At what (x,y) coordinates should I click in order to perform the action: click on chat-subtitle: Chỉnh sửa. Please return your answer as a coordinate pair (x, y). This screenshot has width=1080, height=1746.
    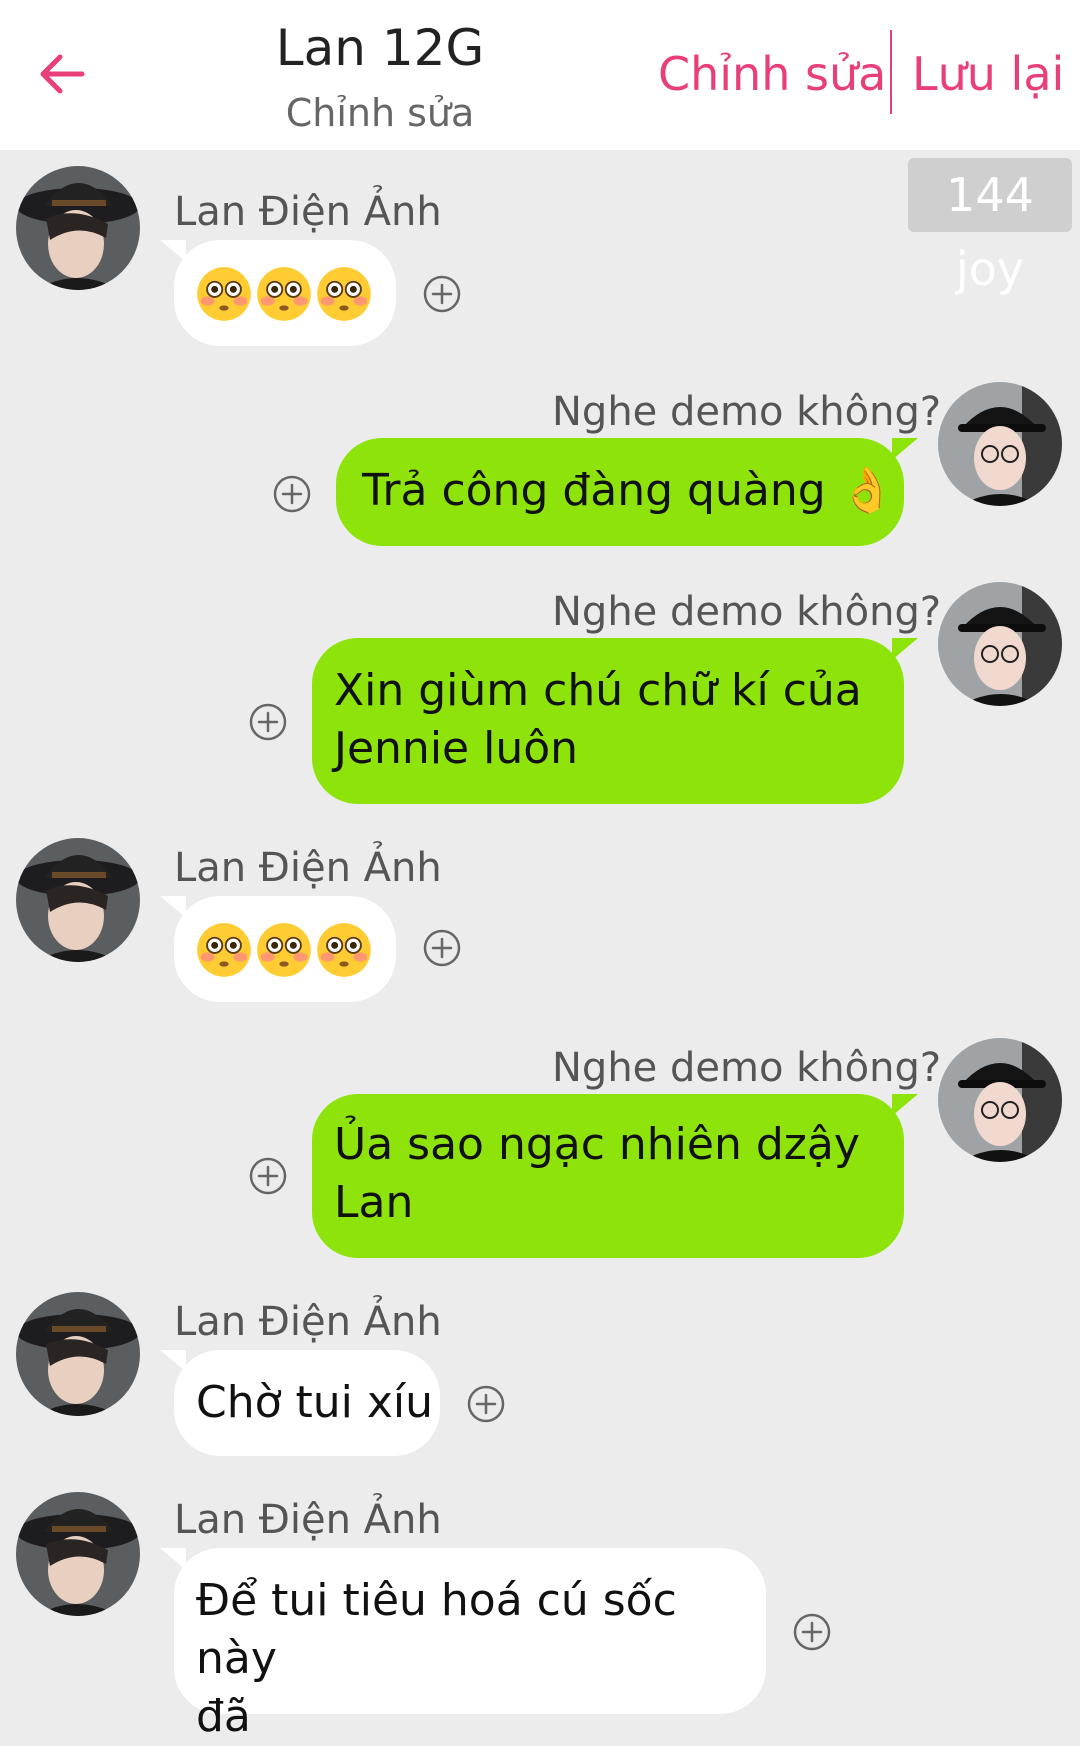
    Looking at the image, I should click on (380, 113).